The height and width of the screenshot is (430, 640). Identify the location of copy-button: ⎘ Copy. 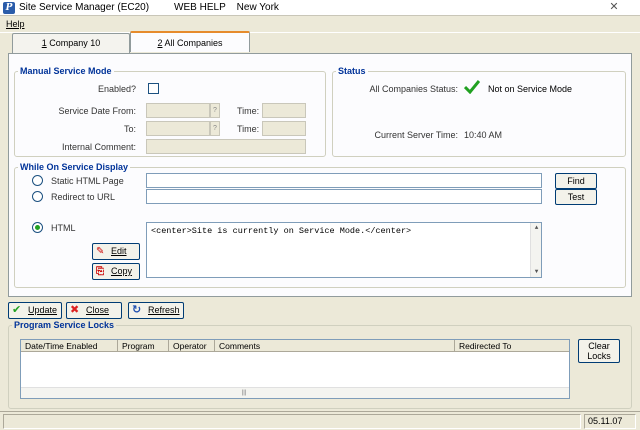
(116, 271).